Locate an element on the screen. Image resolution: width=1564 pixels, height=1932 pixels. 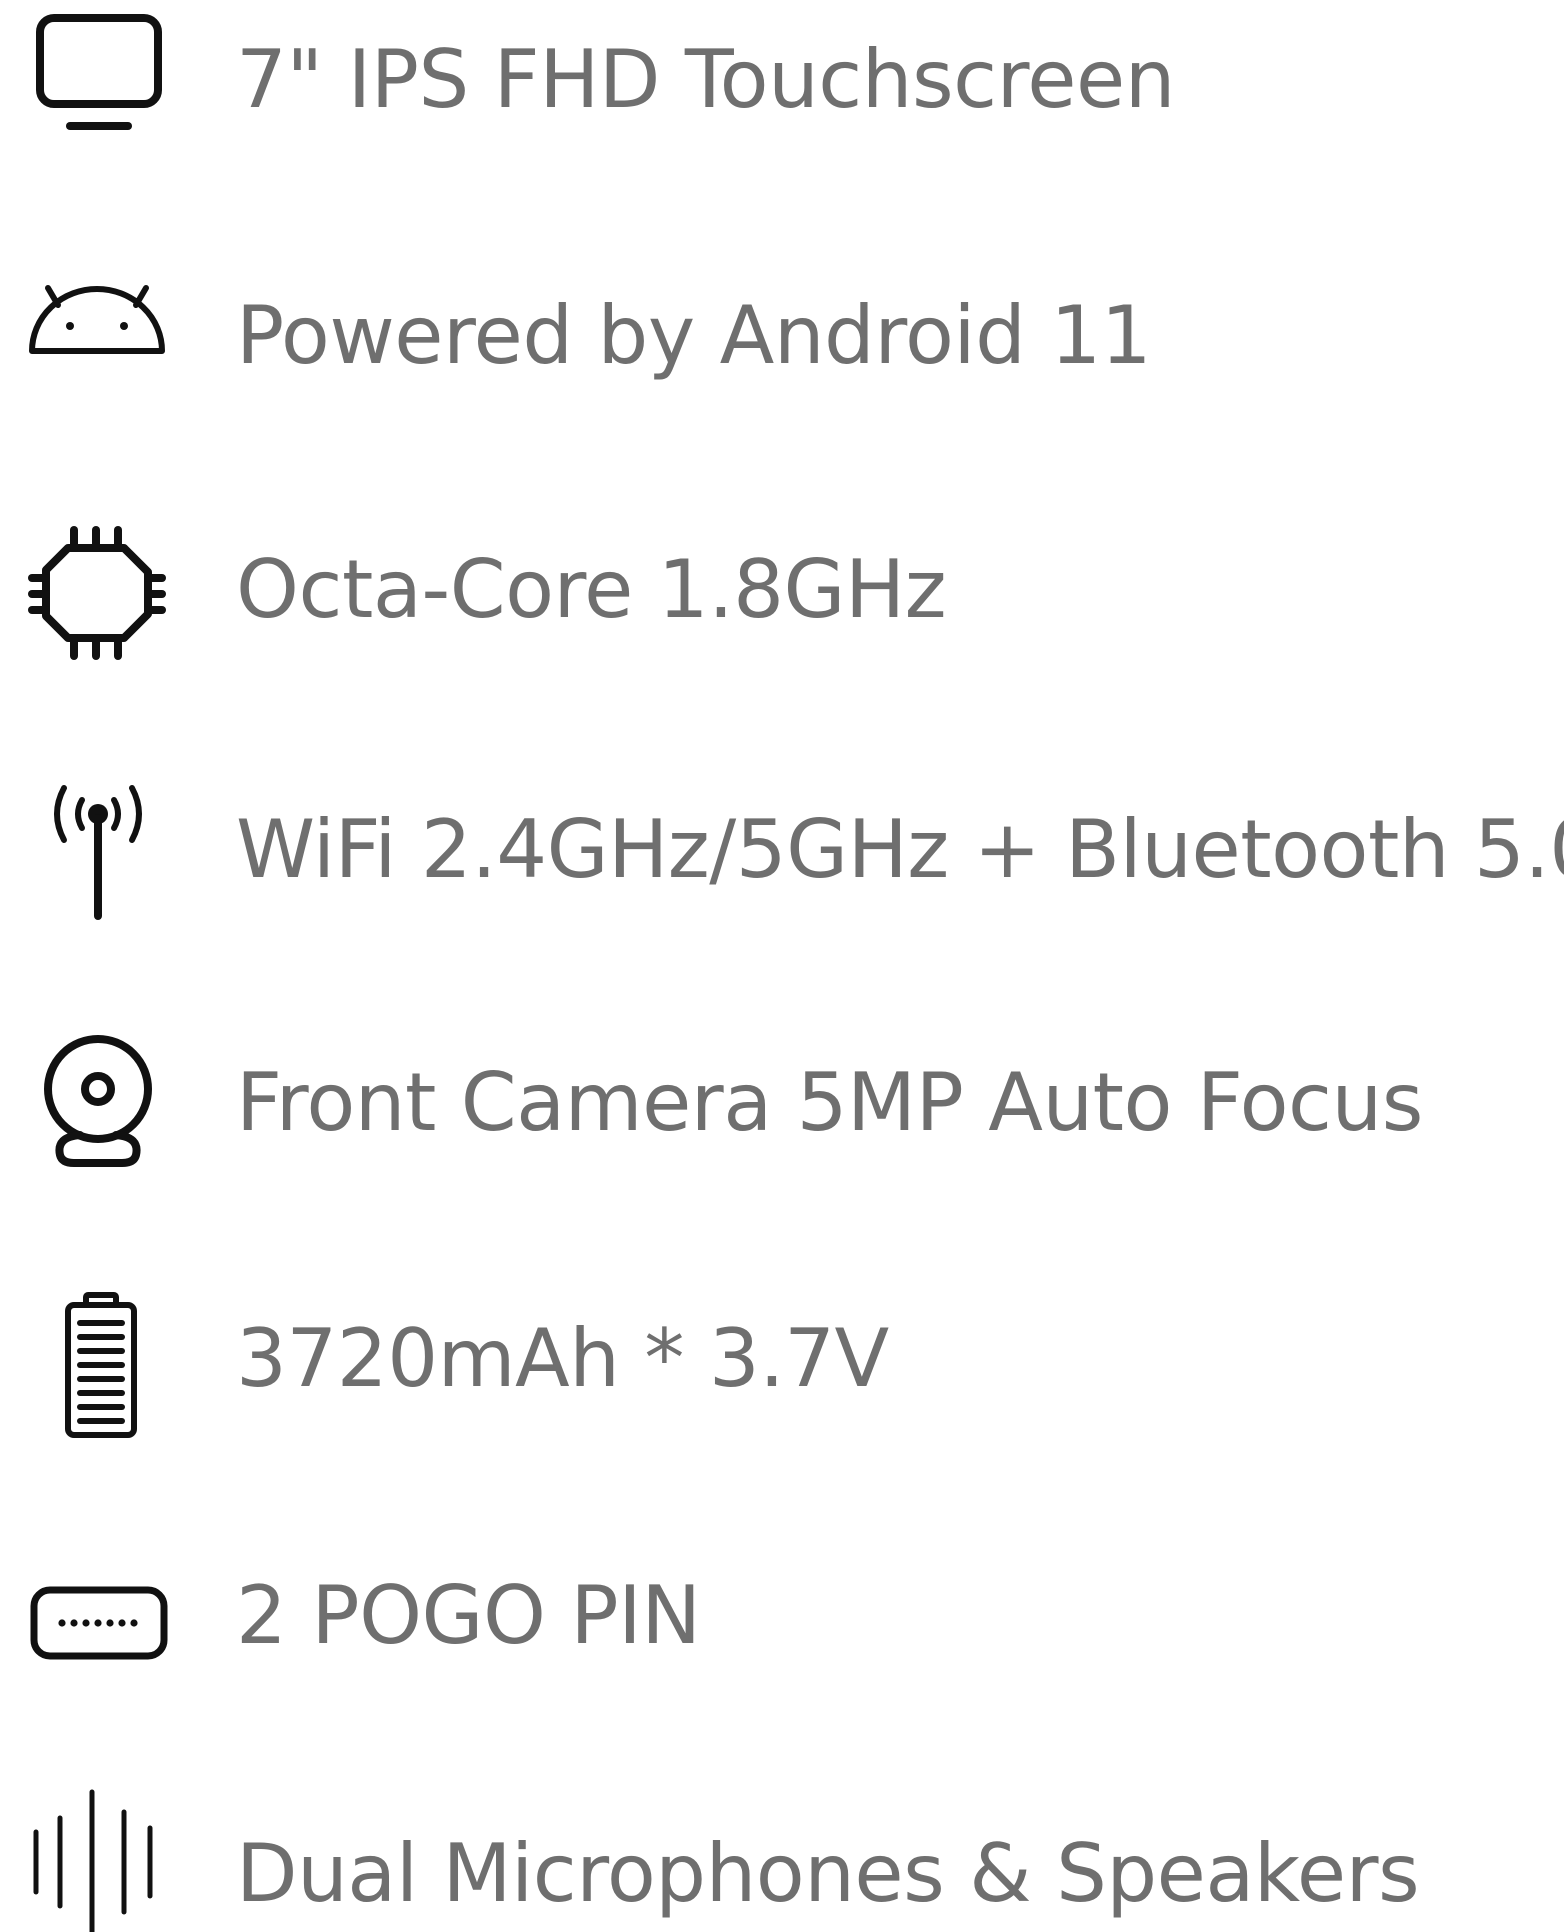
antenna-signal-icon is located at coordinates (97, 845).